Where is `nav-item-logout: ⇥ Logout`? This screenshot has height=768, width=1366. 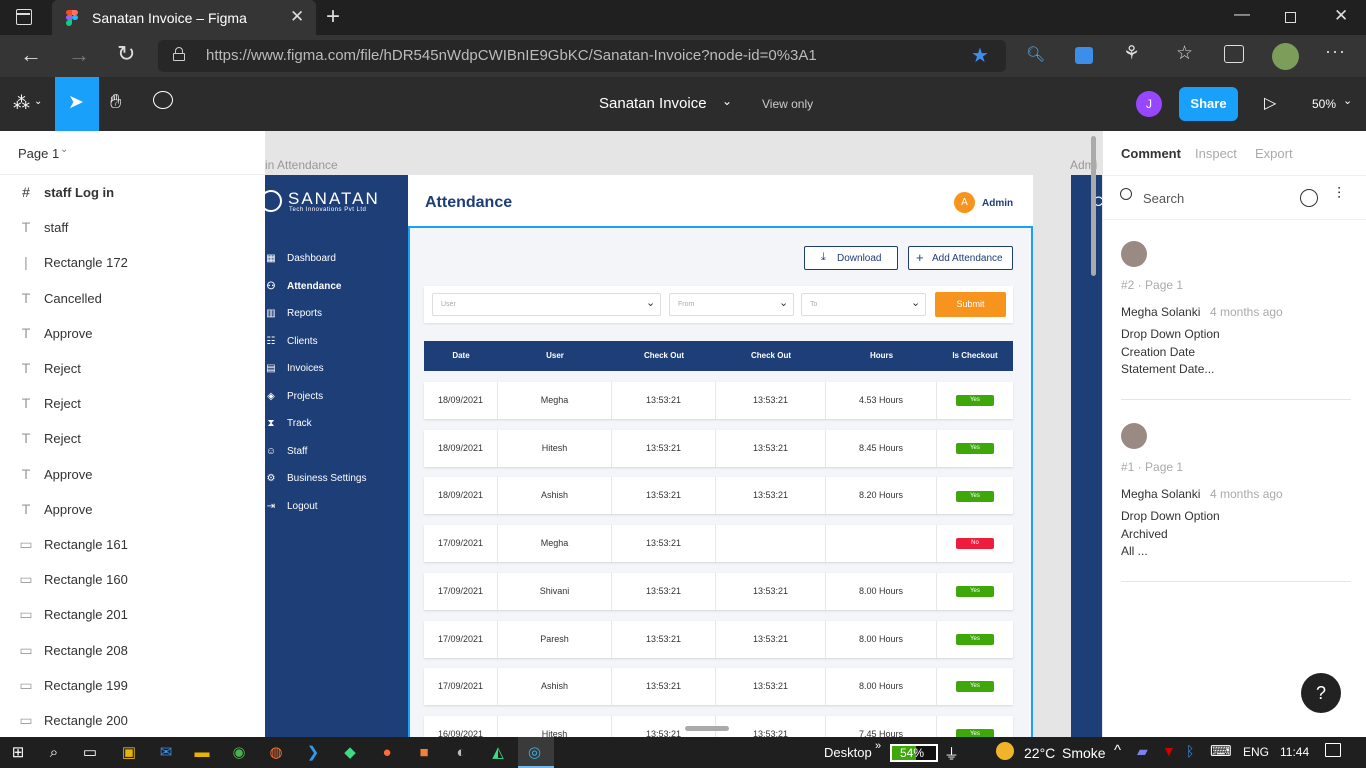
nav-item-logout: ⇥ Logout is located at coordinates (336, 506).